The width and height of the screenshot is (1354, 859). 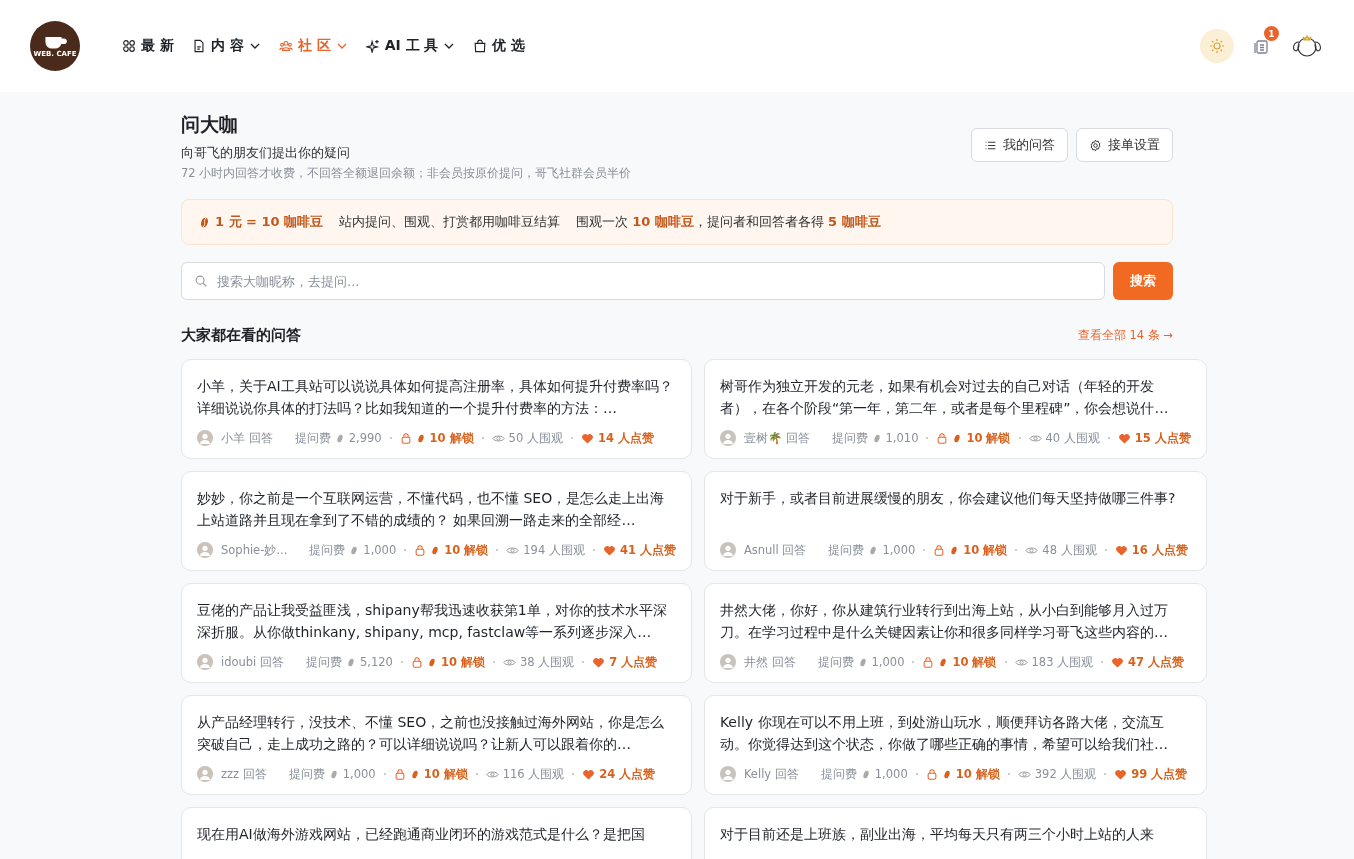 I want to click on author-name: 小羊 回答, so click(x=247, y=438).